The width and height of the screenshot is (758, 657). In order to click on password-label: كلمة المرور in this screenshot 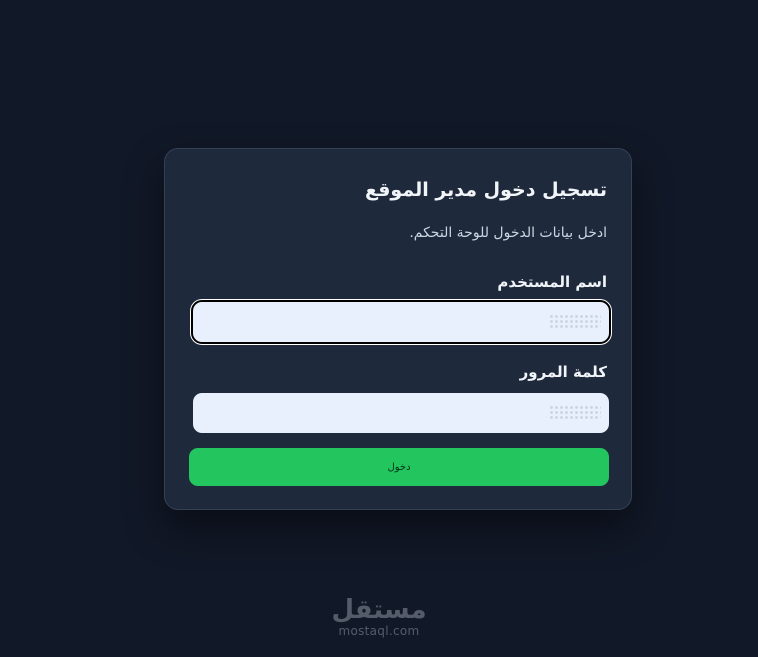, I will do `click(563, 372)`.